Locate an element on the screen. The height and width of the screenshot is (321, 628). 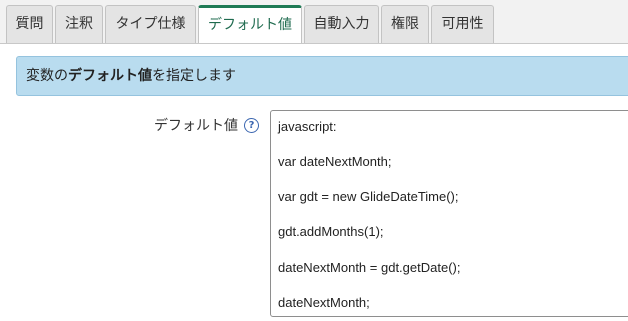
tab-availability: 可用性 is located at coordinates (462, 24).